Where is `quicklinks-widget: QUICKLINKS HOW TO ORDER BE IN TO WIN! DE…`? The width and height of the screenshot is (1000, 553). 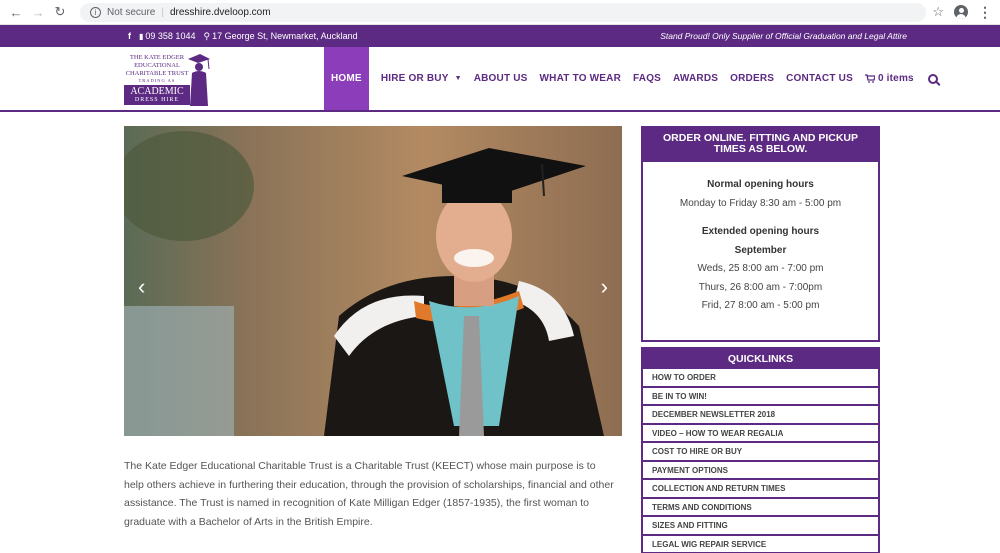 quicklinks-widget: QUICKLINKS HOW TO ORDER BE IN TO WIN! DE… is located at coordinates (760, 450).